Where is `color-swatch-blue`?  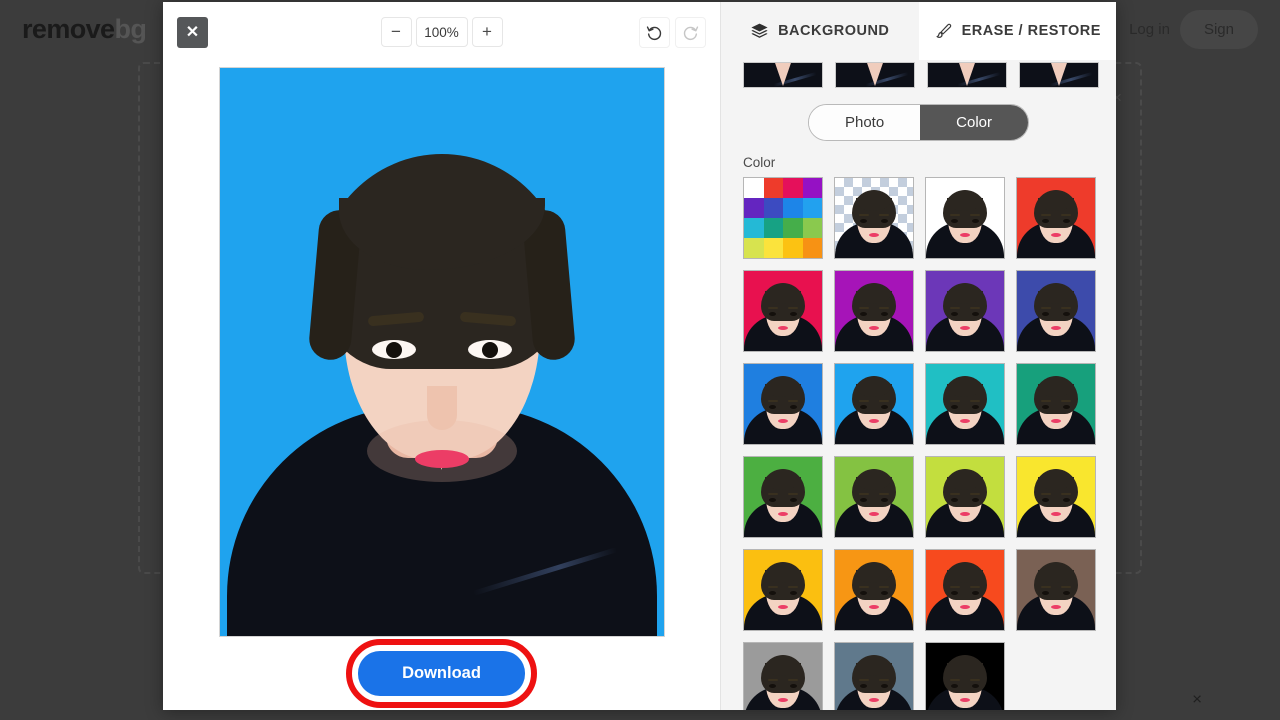 color-swatch-blue is located at coordinates (783, 404).